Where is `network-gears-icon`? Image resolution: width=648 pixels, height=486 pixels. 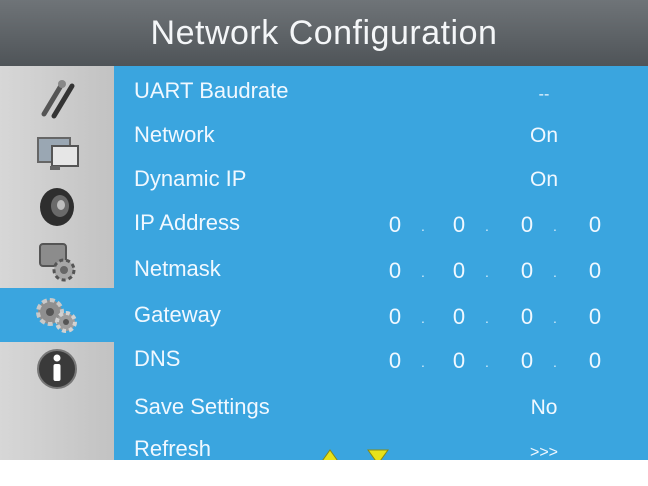
network-gears-icon is located at coordinates (56, 315).